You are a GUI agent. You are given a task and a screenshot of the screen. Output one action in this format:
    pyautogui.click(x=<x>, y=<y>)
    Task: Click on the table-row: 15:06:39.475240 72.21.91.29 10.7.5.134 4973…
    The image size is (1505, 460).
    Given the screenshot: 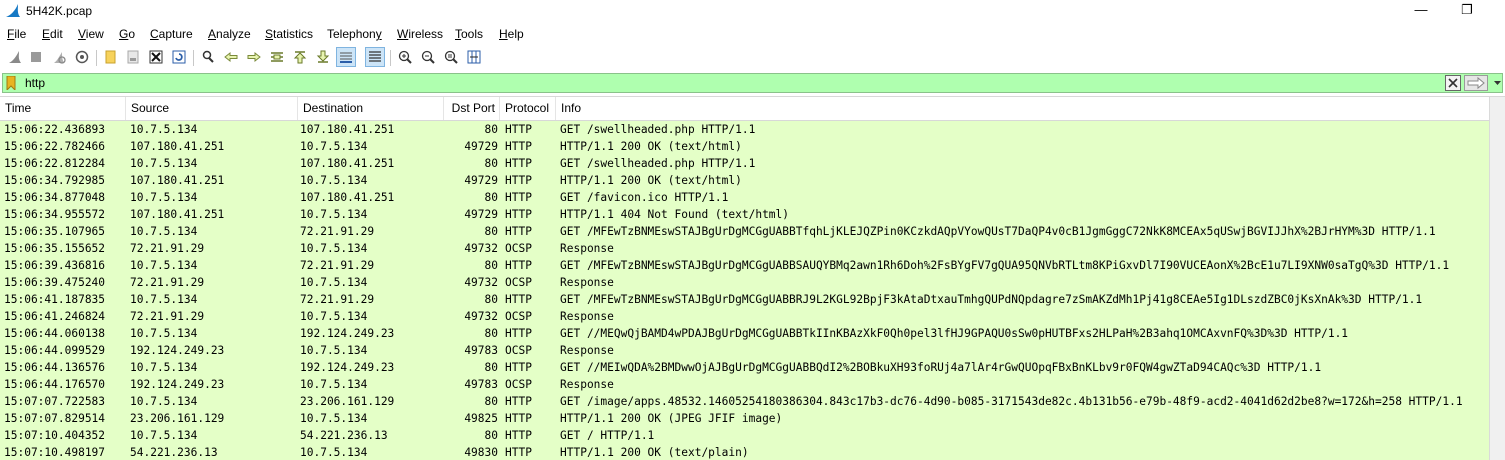 What is the action you would take?
    pyautogui.click(x=744, y=282)
    